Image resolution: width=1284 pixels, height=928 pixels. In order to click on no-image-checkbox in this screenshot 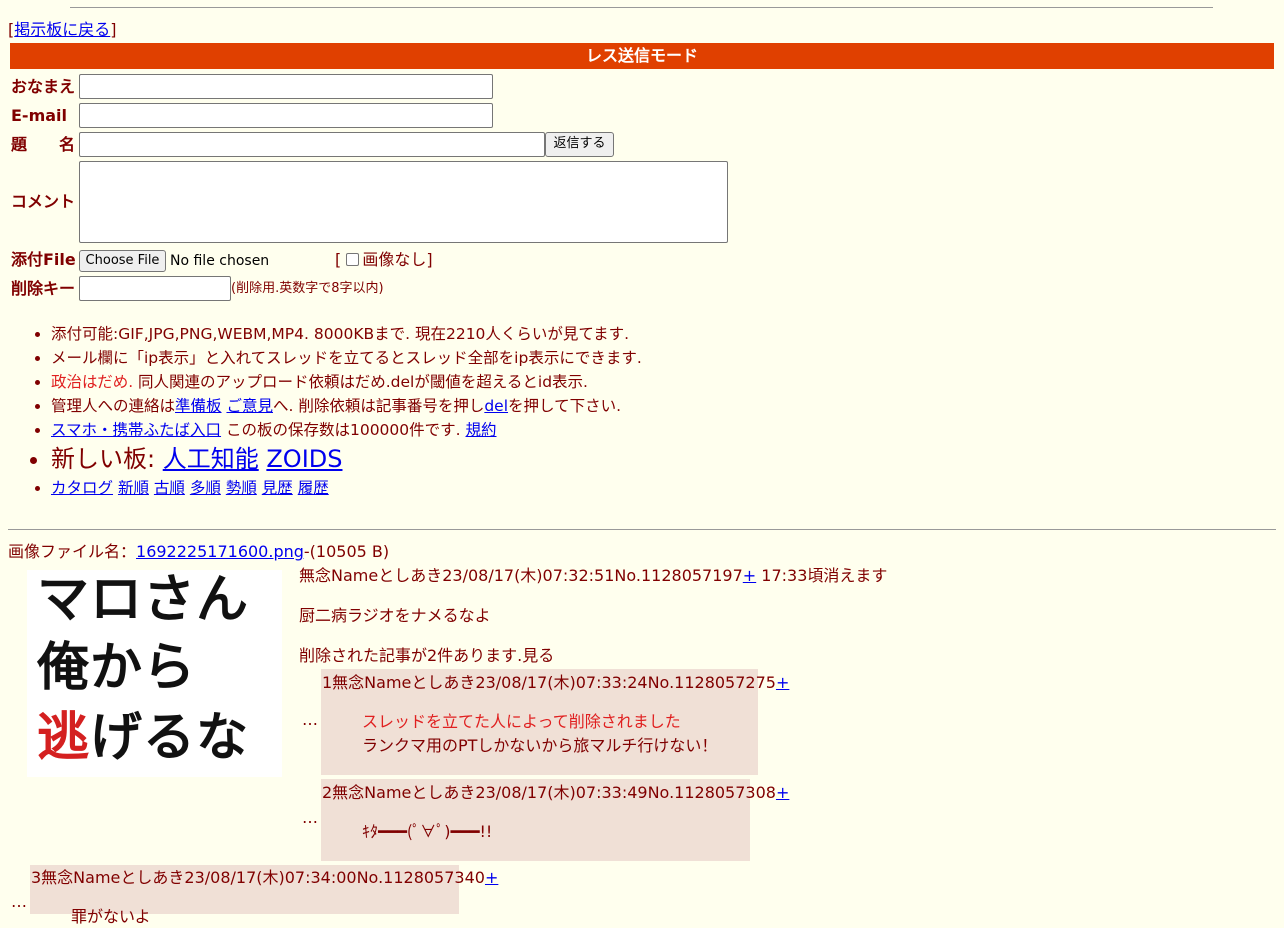, I will do `click(353, 259)`.